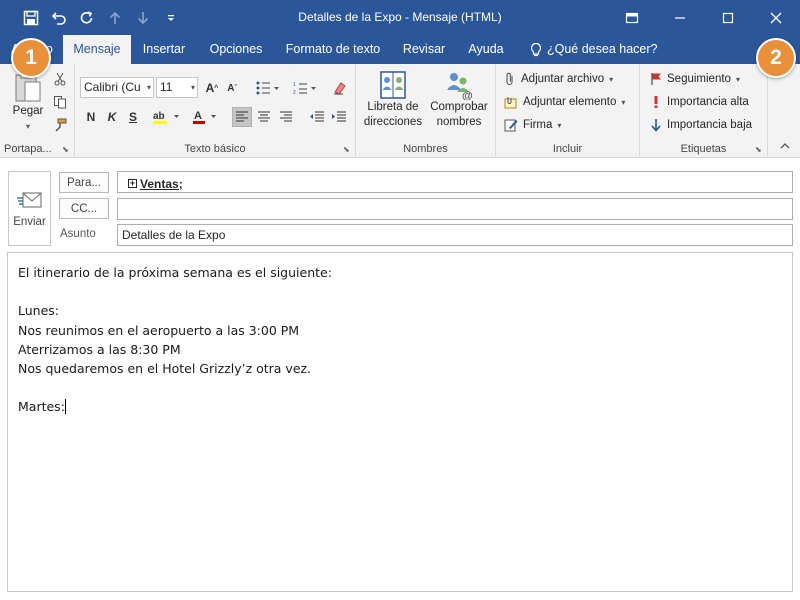  What do you see at coordinates (460, 86) in the screenshot?
I see `check-names-icon: @` at bounding box center [460, 86].